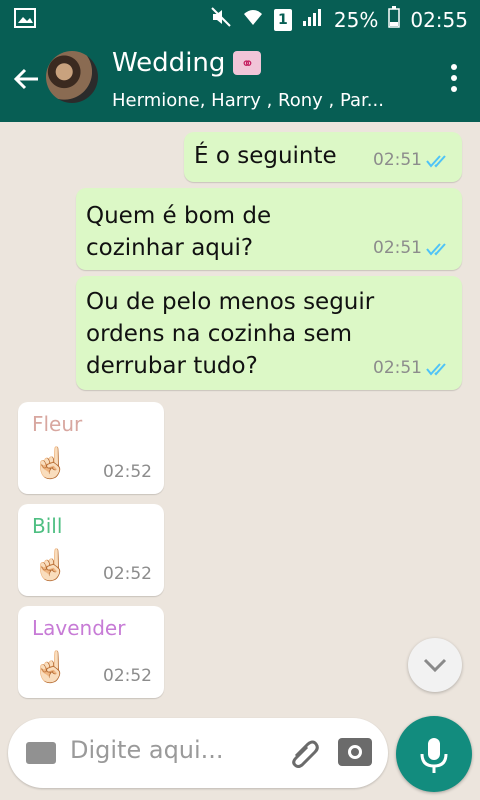  What do you see at coordinates (282, 19) in the screenshot?
I see `sim-icon: 1` at bounding box center [282, 19].